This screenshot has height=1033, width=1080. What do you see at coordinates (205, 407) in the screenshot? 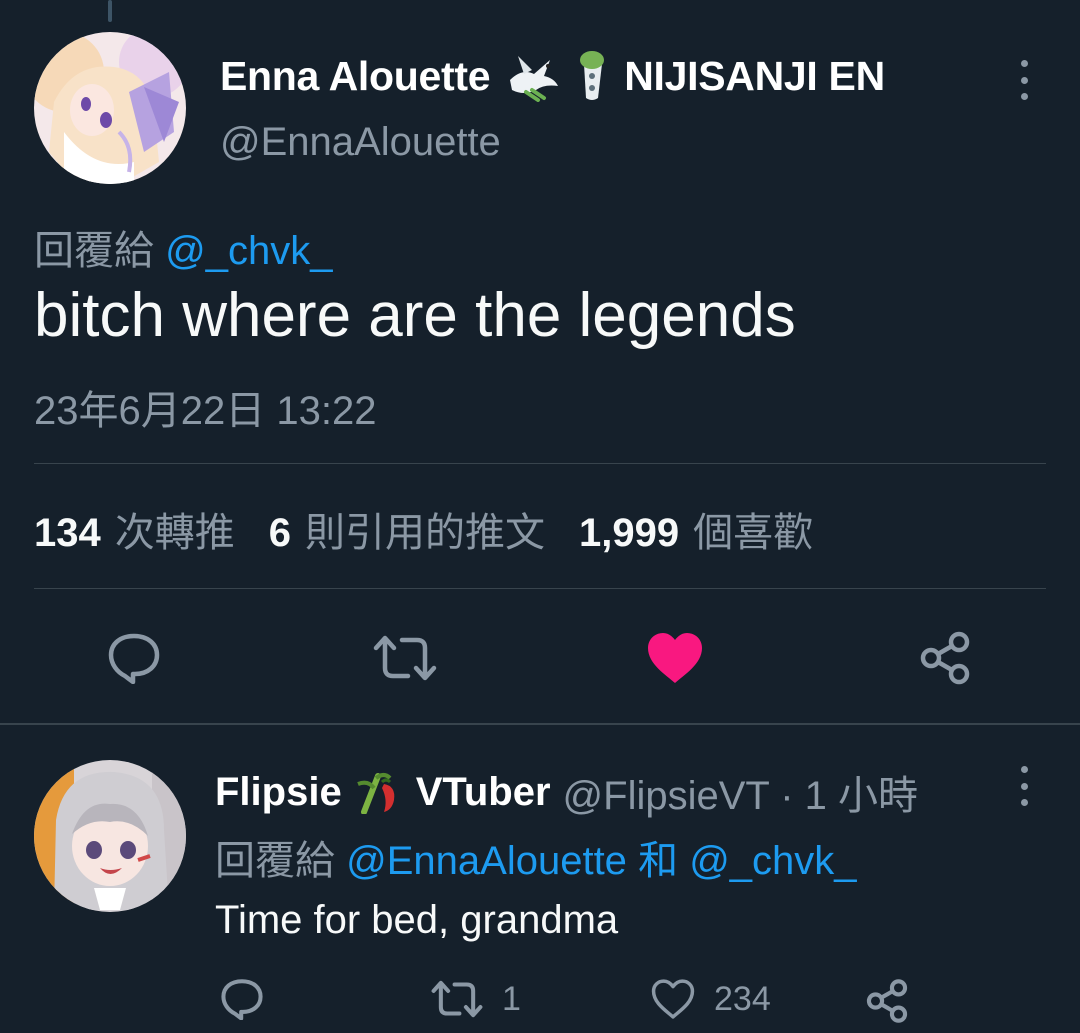
I see `tweet-timestamp: 23年6月22日 13:22` at bounding box center [205, 407].